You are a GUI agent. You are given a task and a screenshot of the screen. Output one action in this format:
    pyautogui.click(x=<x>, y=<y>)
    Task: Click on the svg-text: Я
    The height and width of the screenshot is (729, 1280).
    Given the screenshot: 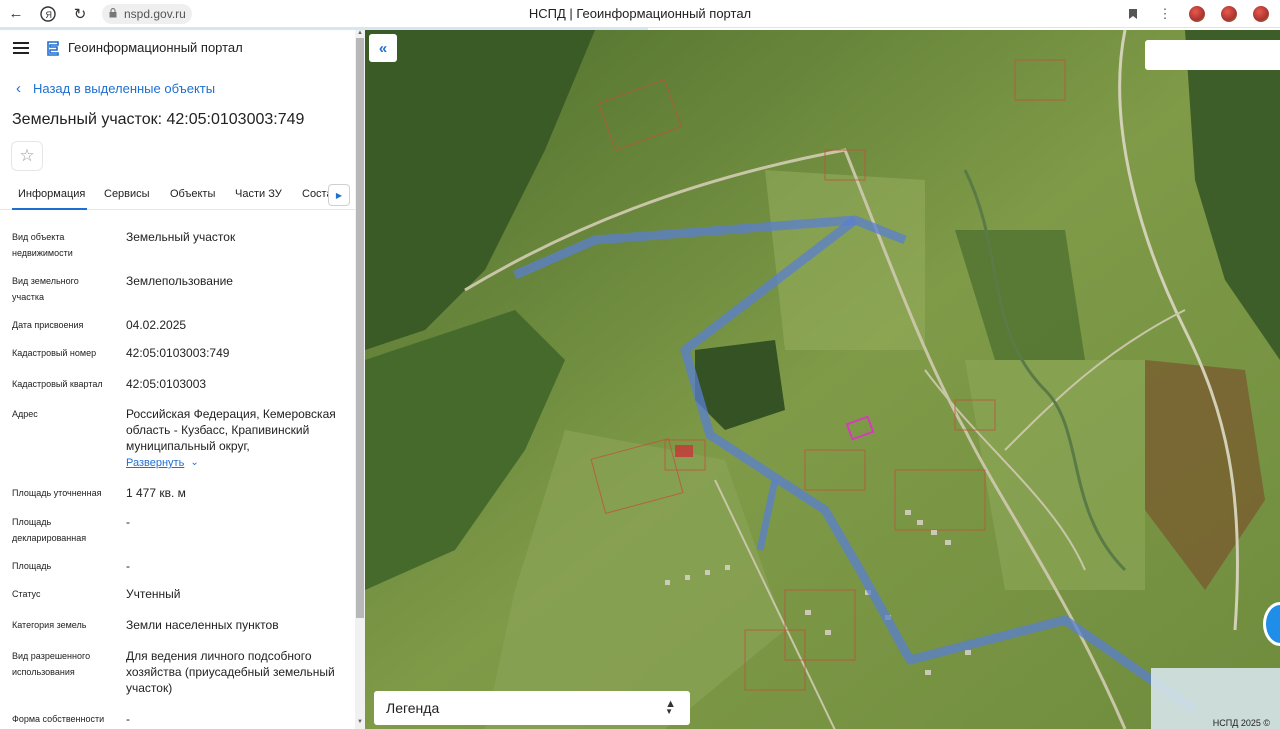 What is the action you would take?
    pyautogui.click(x=49, y=15)
    